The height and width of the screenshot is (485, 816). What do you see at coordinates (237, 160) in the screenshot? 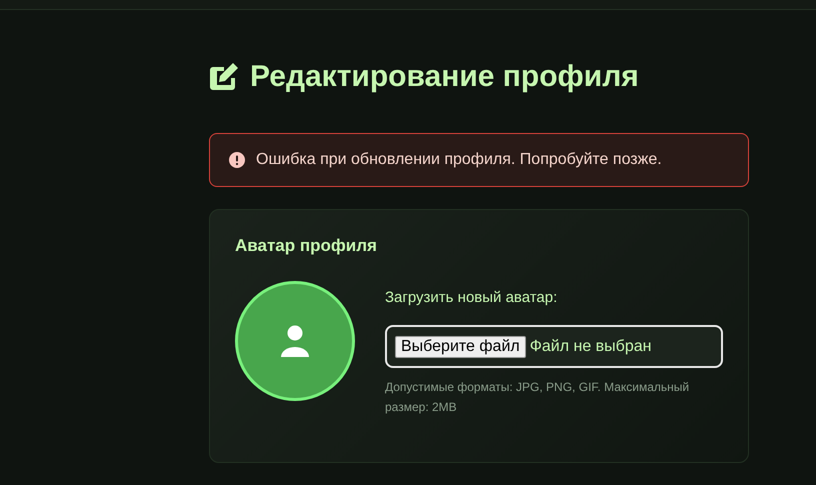
I see `alert-icon` at bounding box center [237, 160].